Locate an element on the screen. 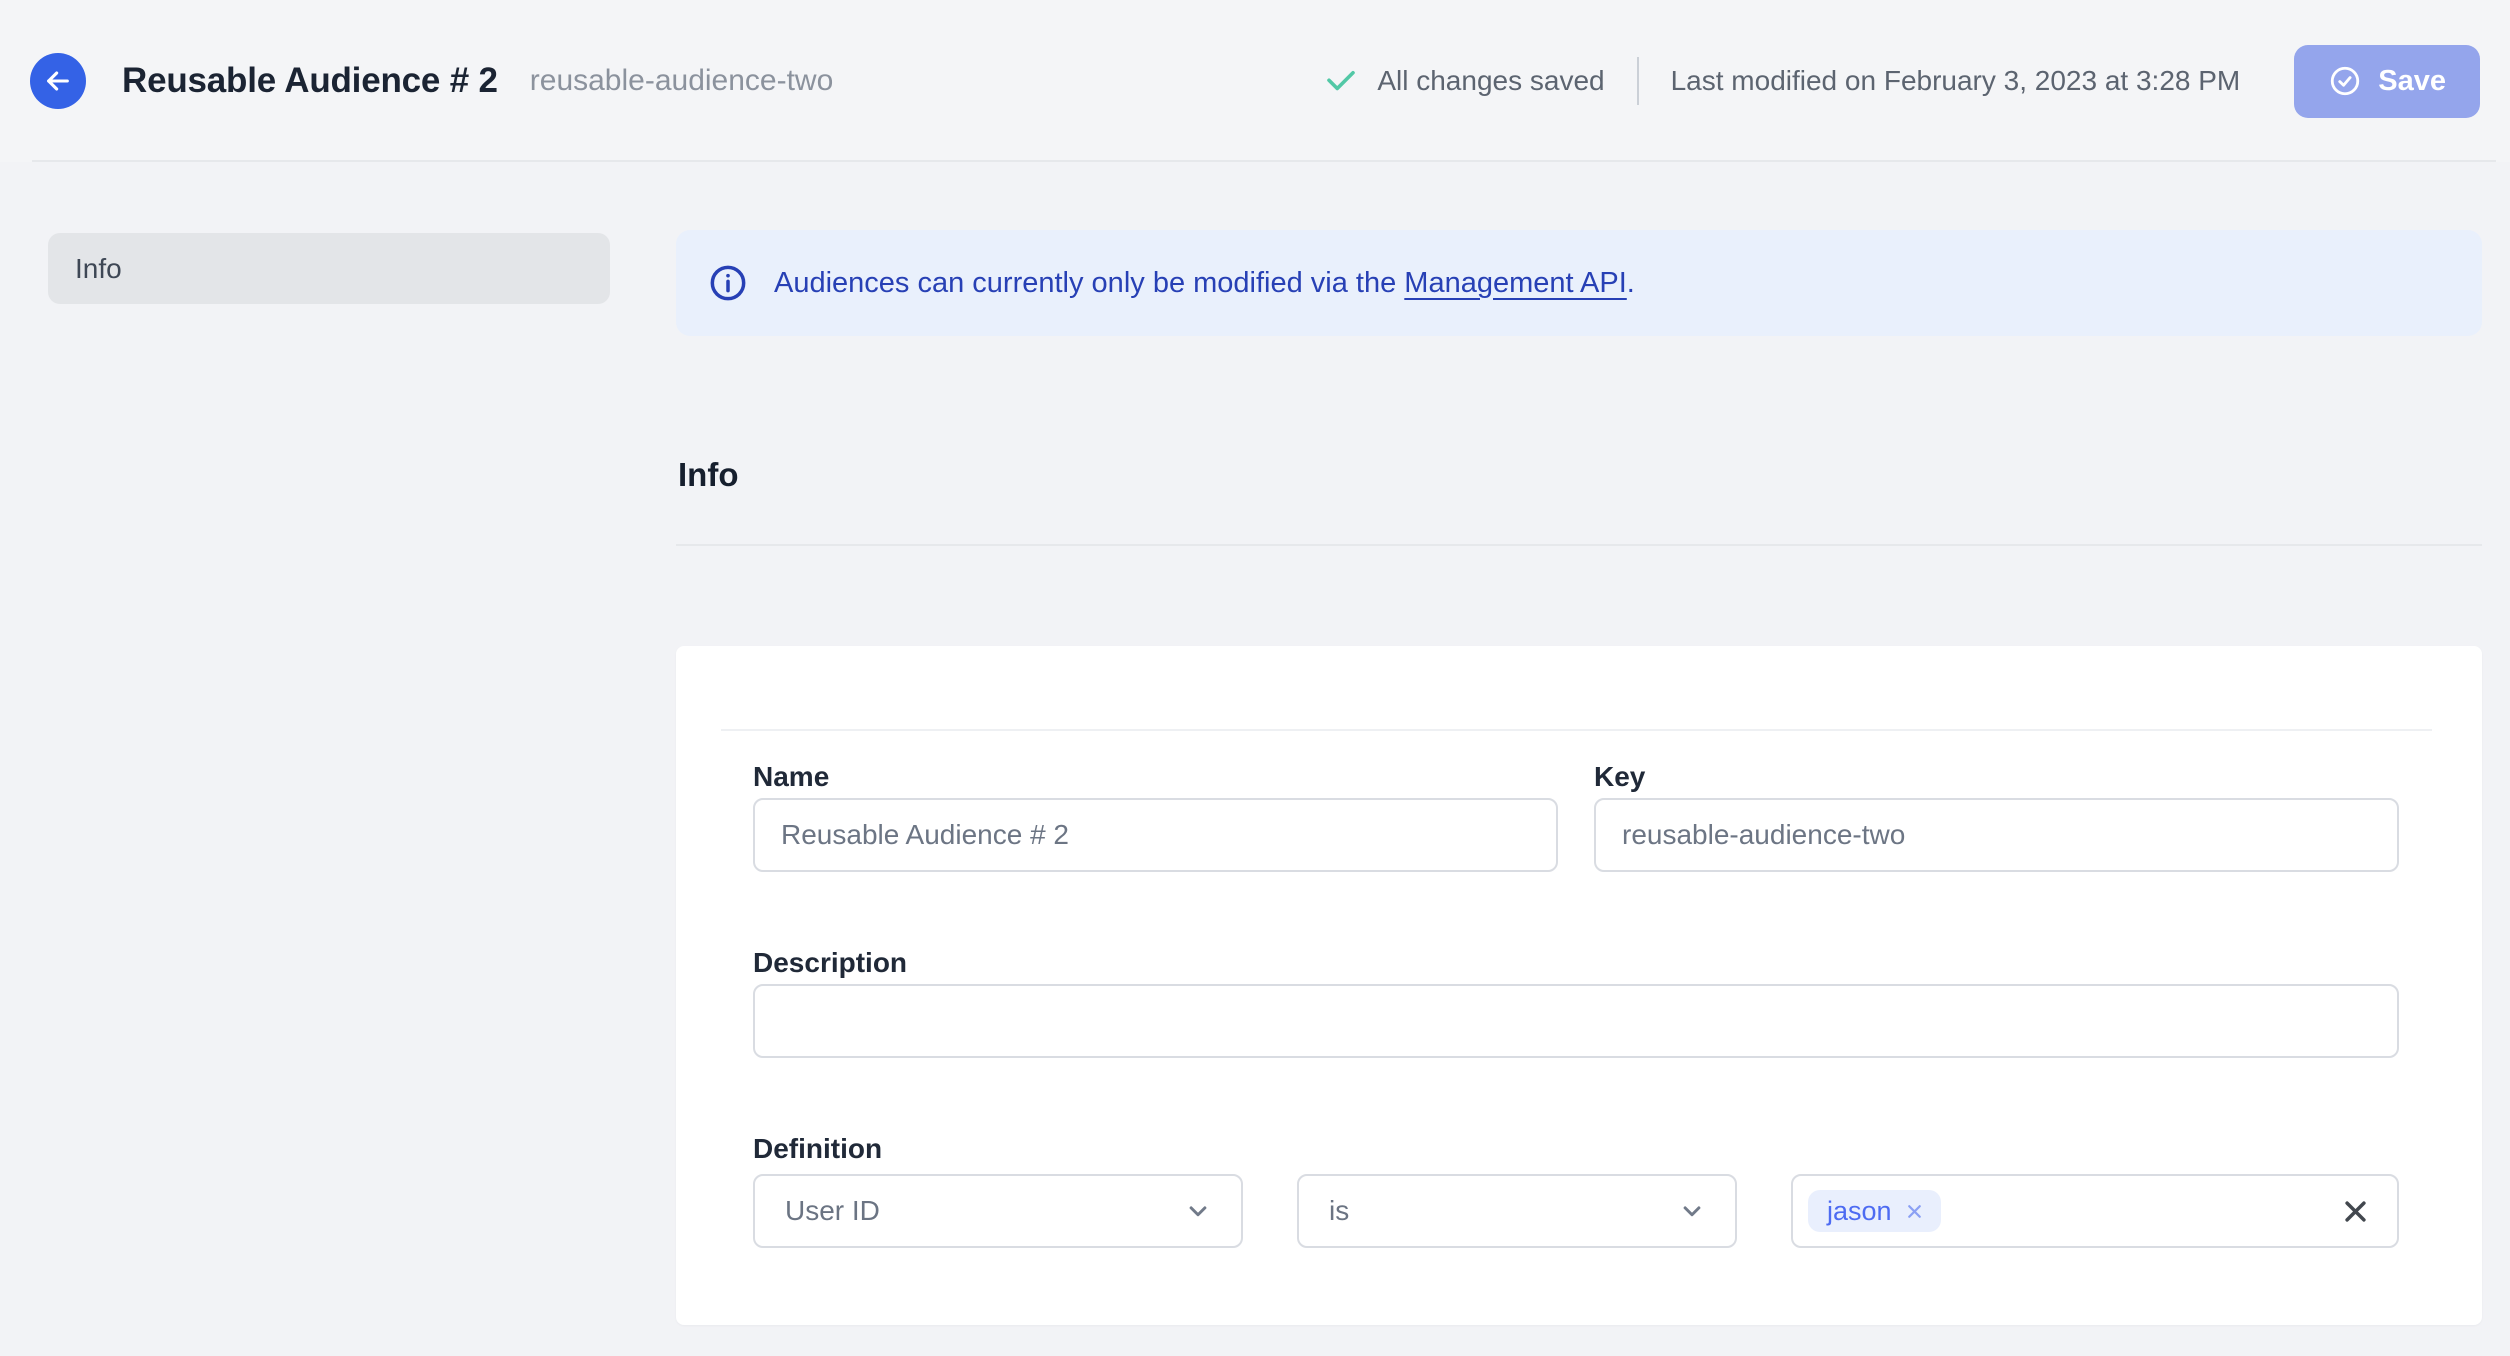 This screenshot has height=1356, width=2510. operator-select: is is located at coordinates (1517, 1211).